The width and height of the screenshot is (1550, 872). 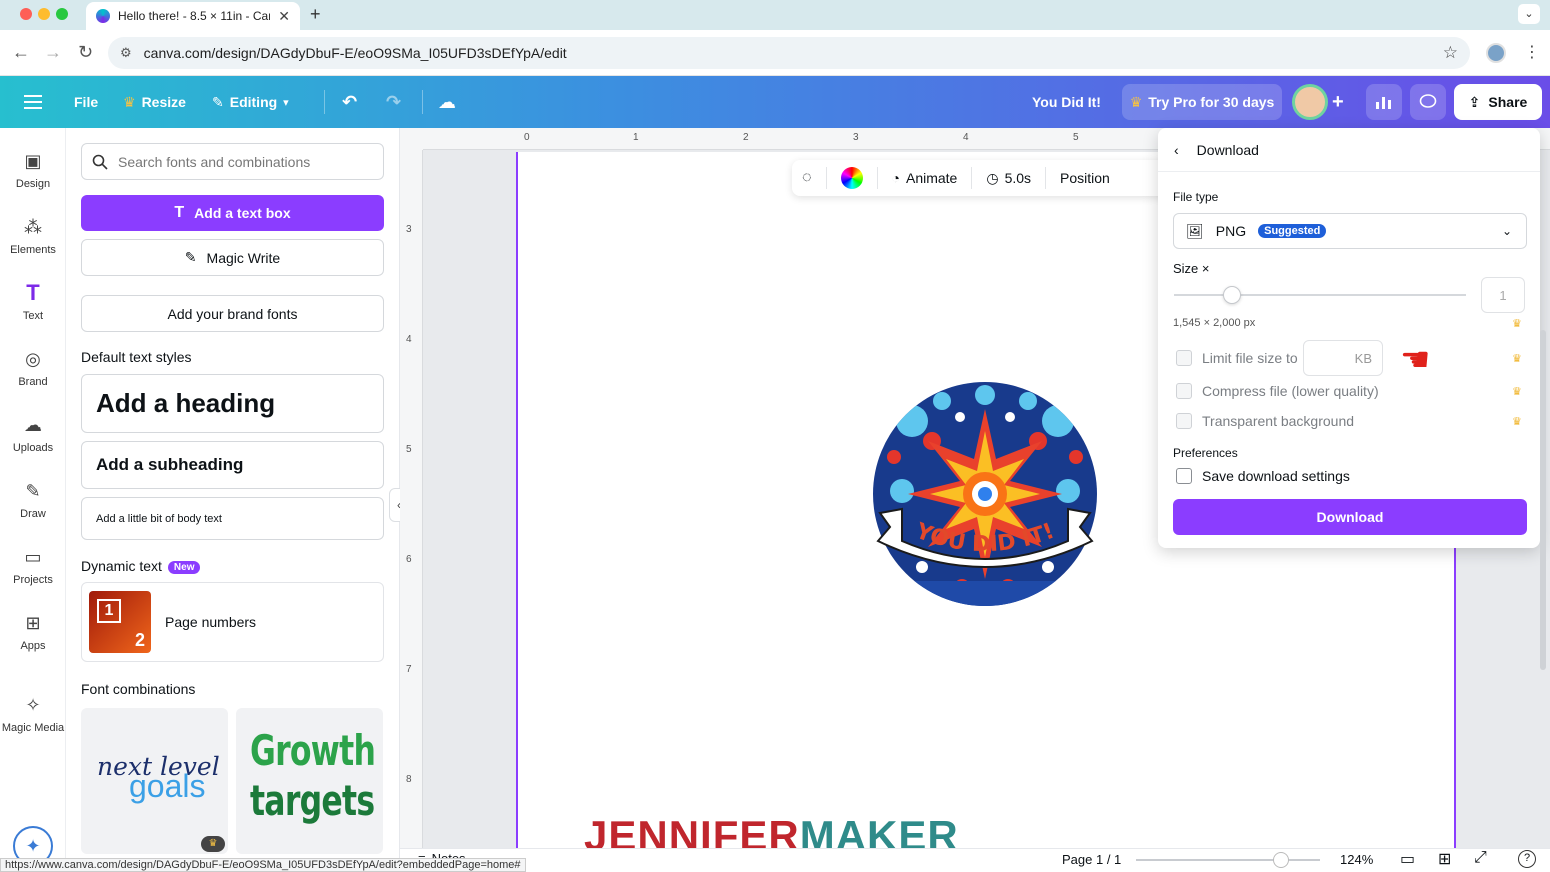 What do you see at coordinates (1343, 358) in the screenshot?
I see `kb-input: KB` at bounding box center [1343, 358].